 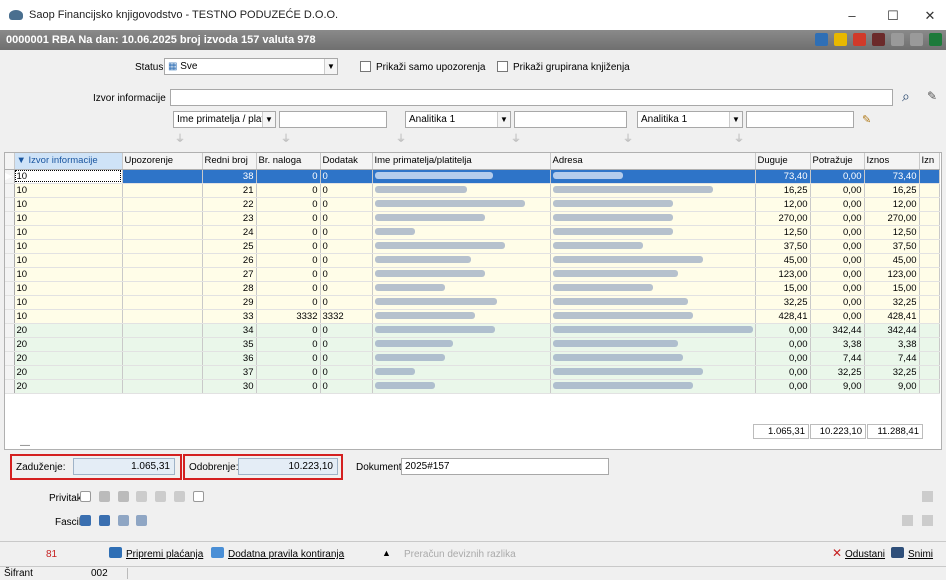 I want to click on delete-icon, so click(x=179, y=496).